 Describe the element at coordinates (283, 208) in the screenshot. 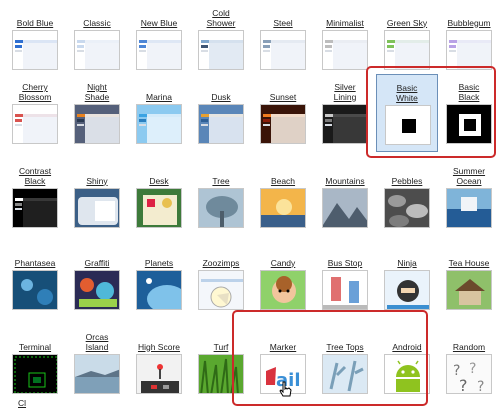

I see `beach-theme-thumbnail` at that location.